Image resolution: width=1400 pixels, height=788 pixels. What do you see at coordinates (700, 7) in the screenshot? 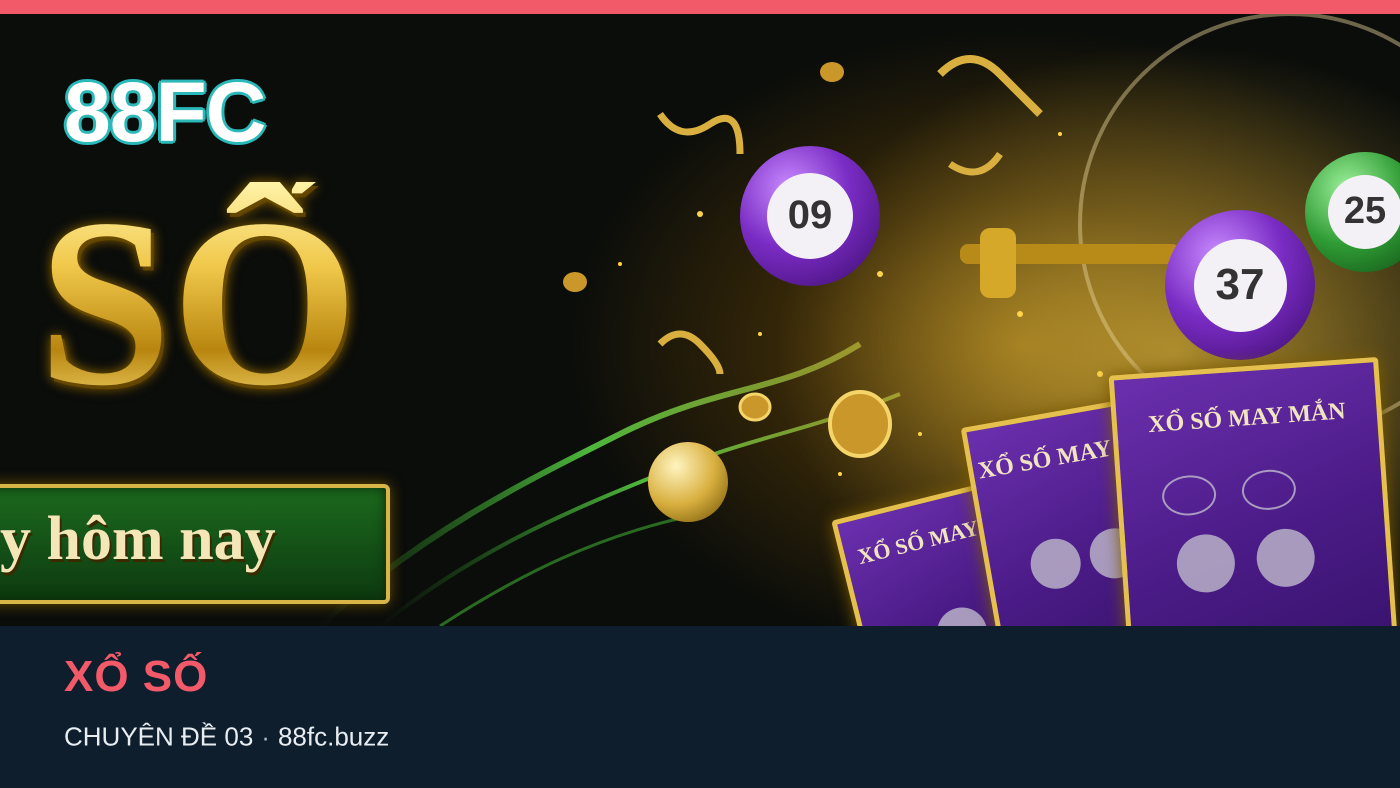
I see `top-accent-bar` at bounding box center [700, 7].